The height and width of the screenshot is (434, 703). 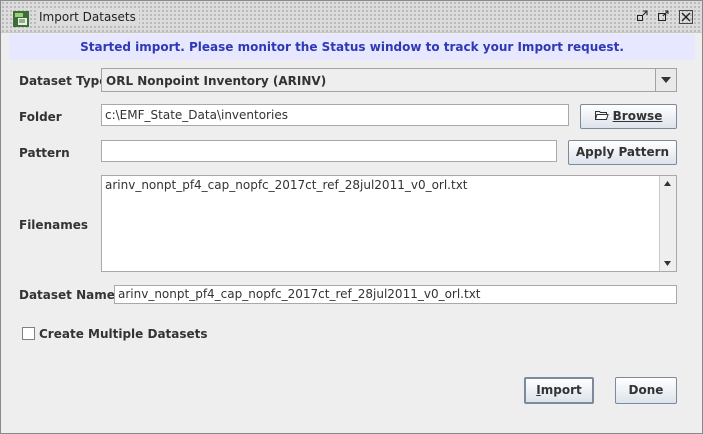 I want to click on emf-app-icon, so click(x=21, y=19).